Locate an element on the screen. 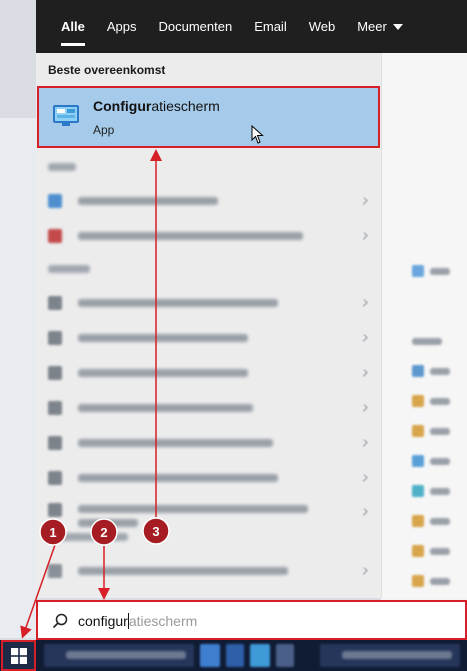  search-box: configuratiescherm is located at coordinates (251, 620).